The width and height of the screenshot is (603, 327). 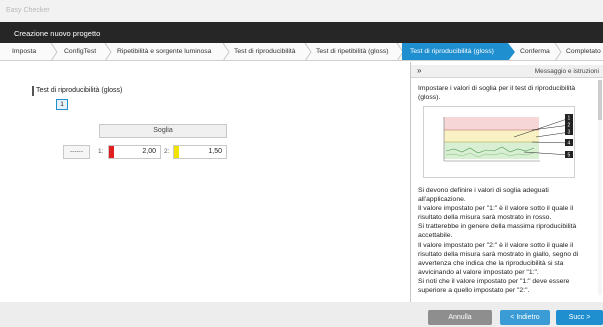 What do you see at coordinates (525, 317) in the screenshot?
I see `back-button: < Indietro` at bounding box center [525, 317].